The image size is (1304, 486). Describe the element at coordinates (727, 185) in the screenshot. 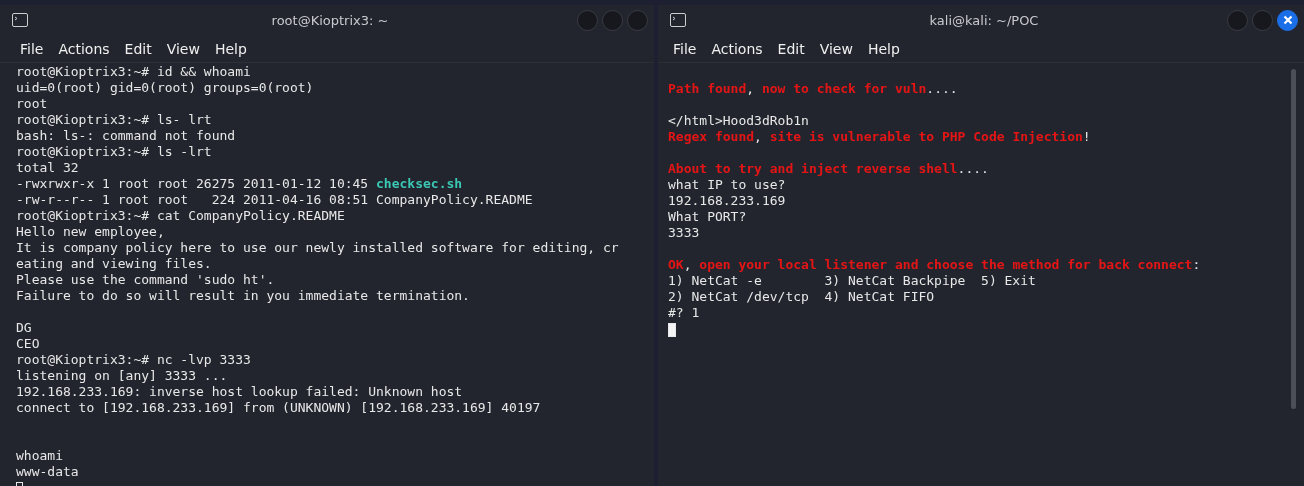

I see `terminal-line: what IP to use?` at that location.